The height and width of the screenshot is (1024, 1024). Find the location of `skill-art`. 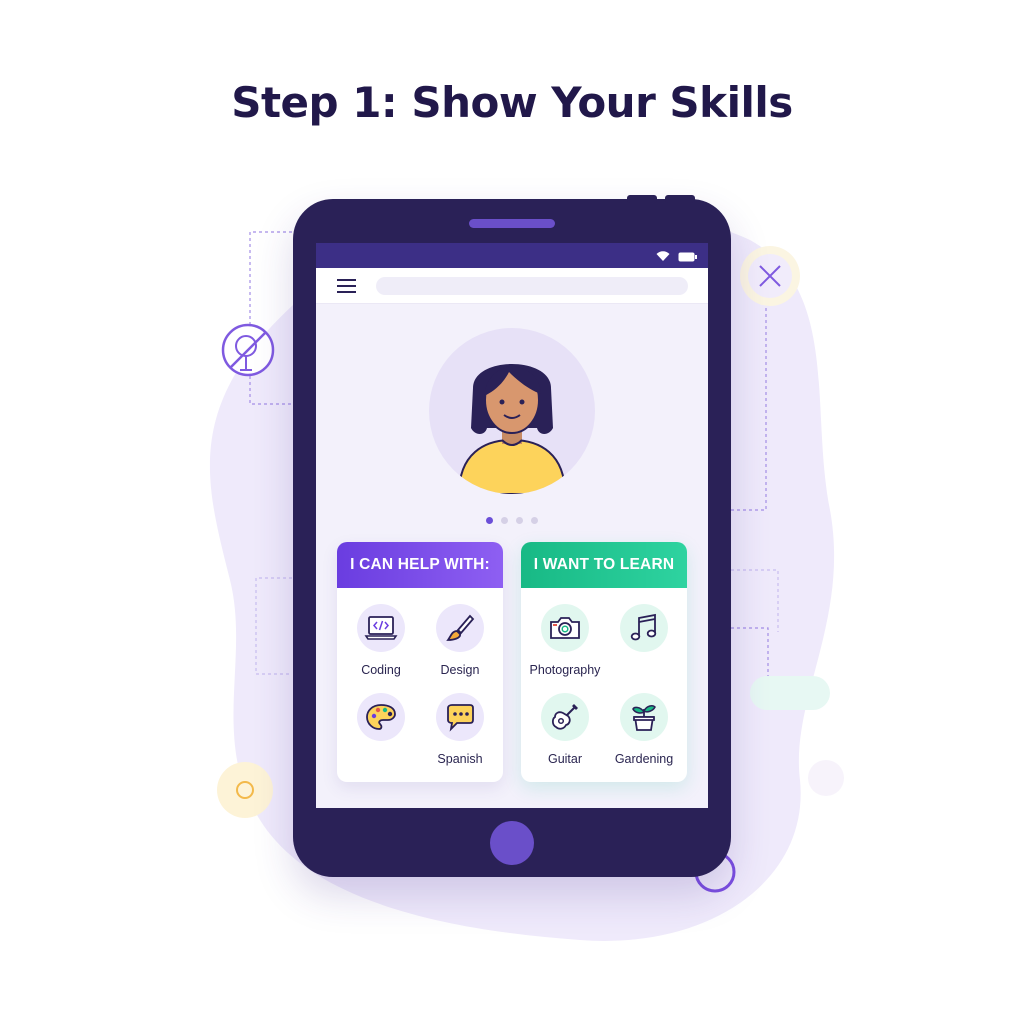

skill-art is located at coordinates (381, 730).